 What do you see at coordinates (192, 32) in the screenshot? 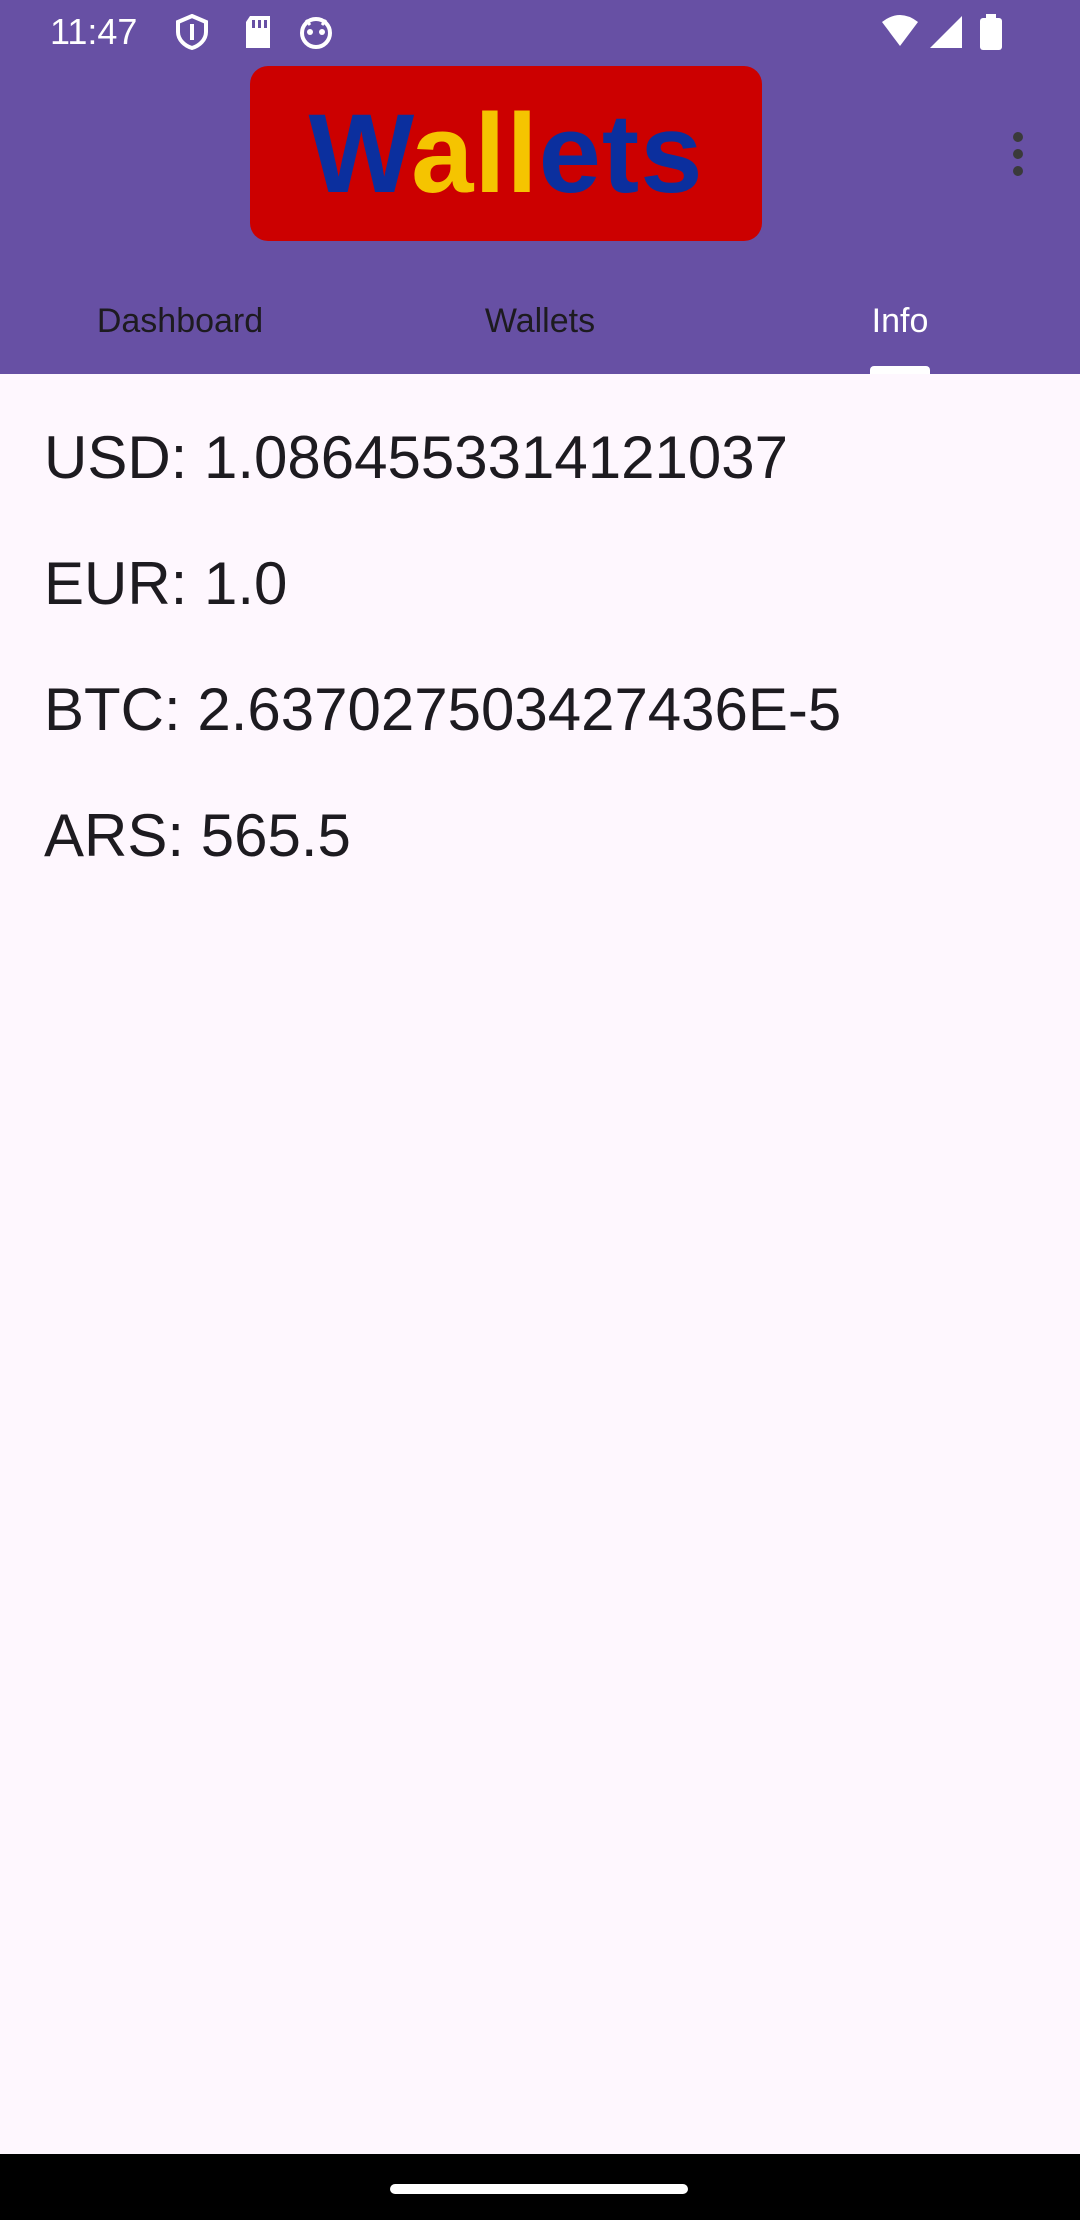
I see `shield-icon` at bounding box center [192, 32].